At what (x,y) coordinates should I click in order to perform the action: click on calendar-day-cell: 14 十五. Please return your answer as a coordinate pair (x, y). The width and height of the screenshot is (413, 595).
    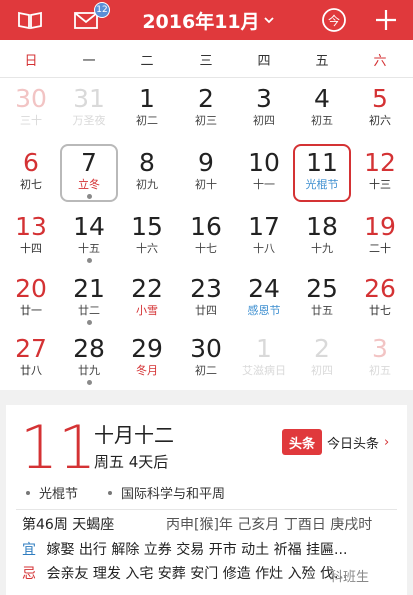
    Looking at the image, I should click on (89, 237).